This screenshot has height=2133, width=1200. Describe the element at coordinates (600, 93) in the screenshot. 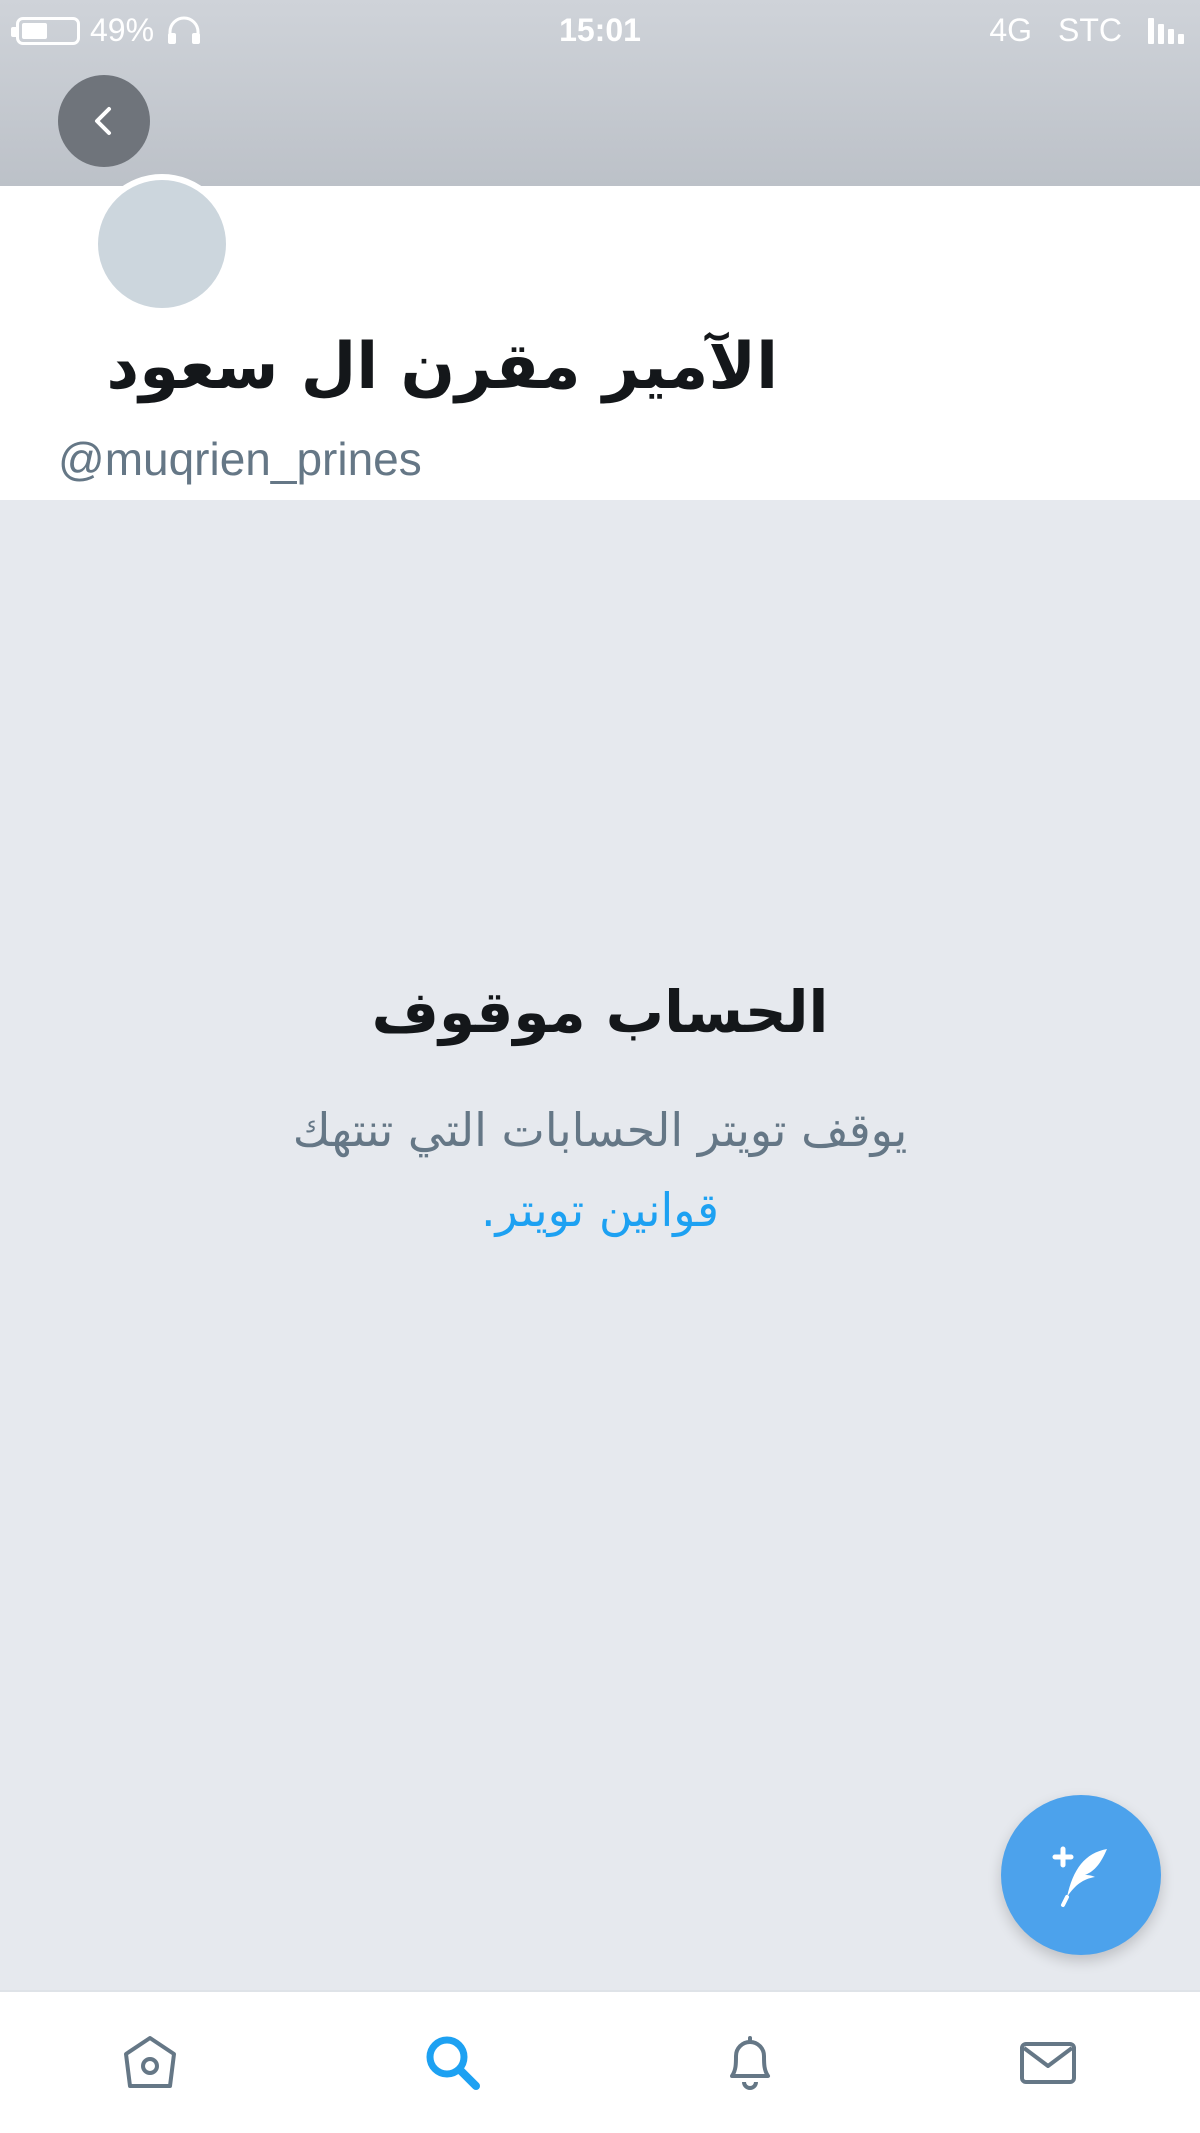

I see `profile-banner: 49% 15:01 4G STC` at that location.